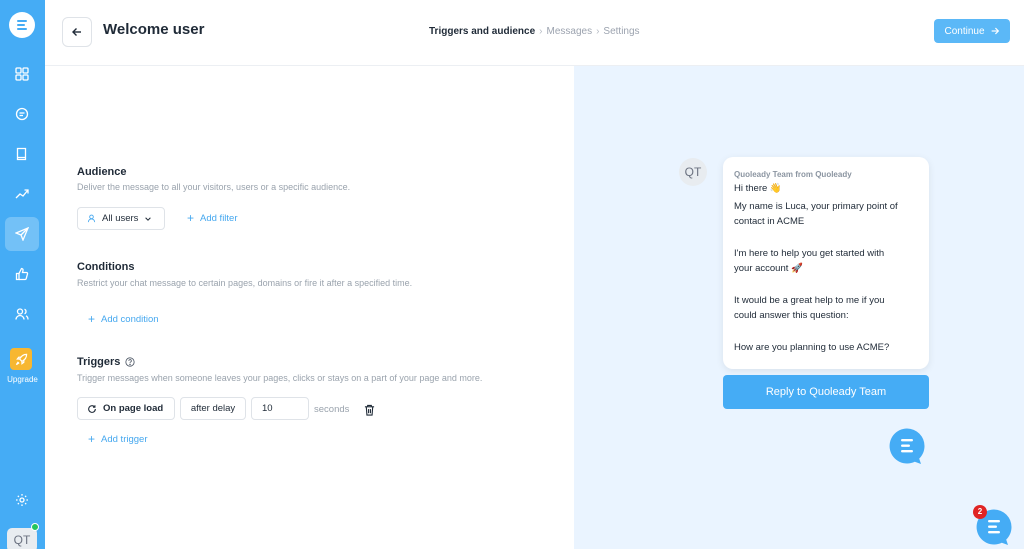  I want to click on sidebar-item-messages, so click(22, 234).